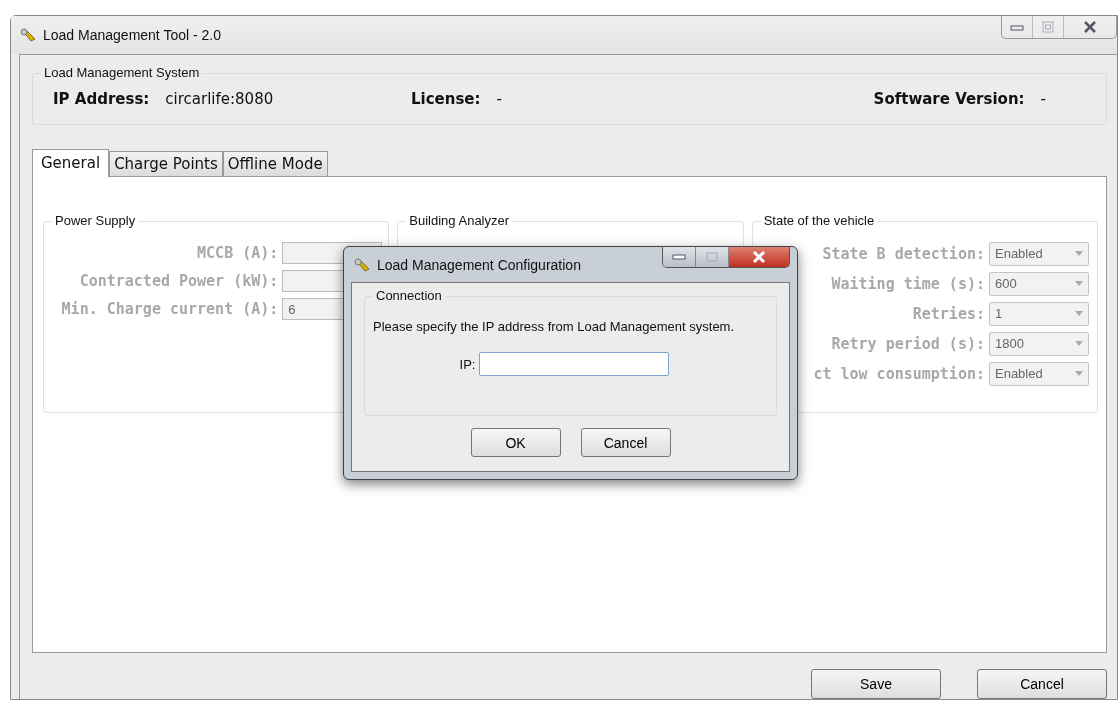 This screenshot has height=702, width=1118. I want to click on dialog-title: Load Management Configuration, so click(479, 264).